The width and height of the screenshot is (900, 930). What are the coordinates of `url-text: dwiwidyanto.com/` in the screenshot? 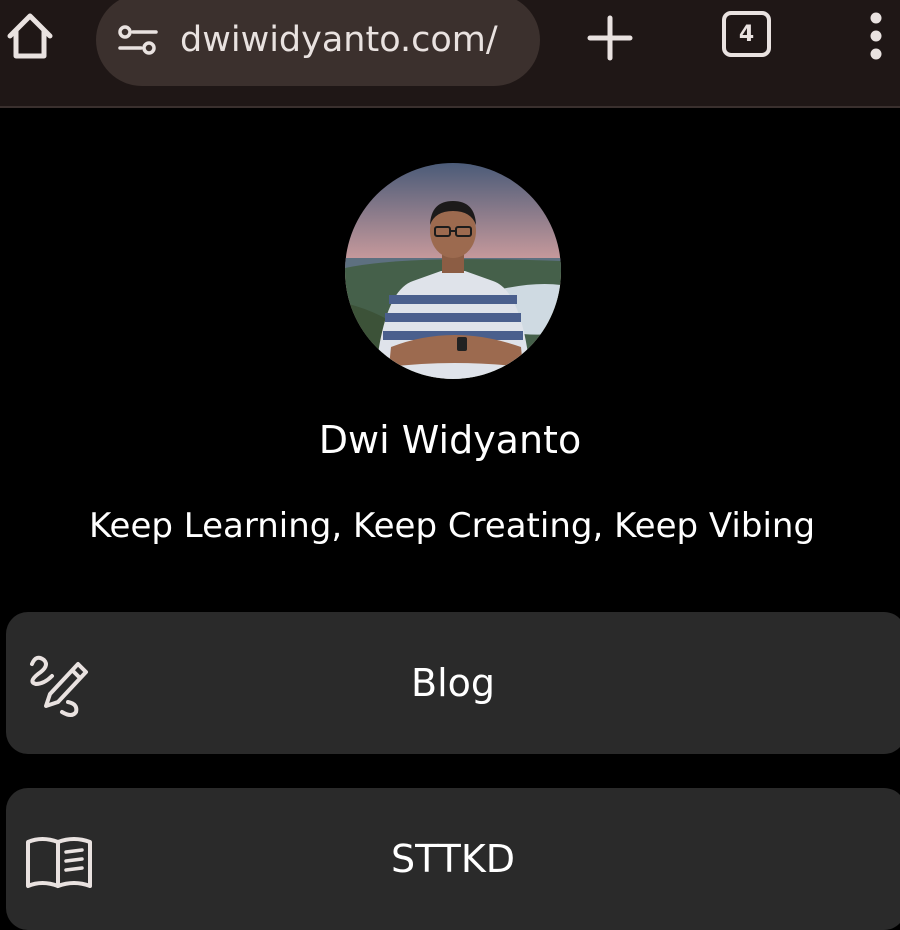 It's located at (339, 40).